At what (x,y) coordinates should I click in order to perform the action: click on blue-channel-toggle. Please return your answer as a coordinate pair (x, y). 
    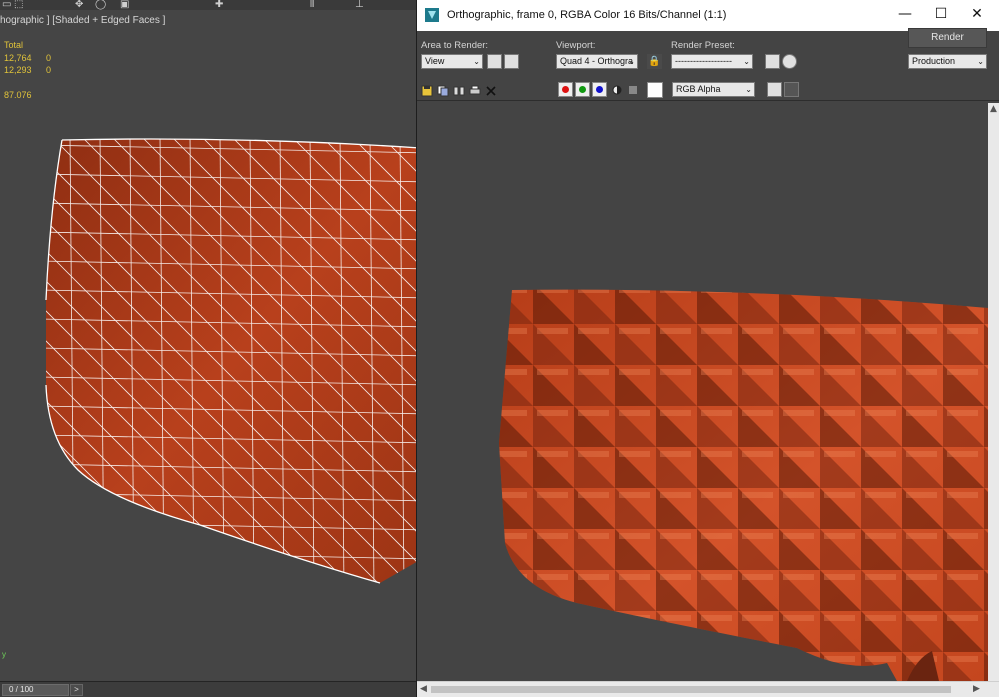
    Looking at the image, I should click on (599, 89).